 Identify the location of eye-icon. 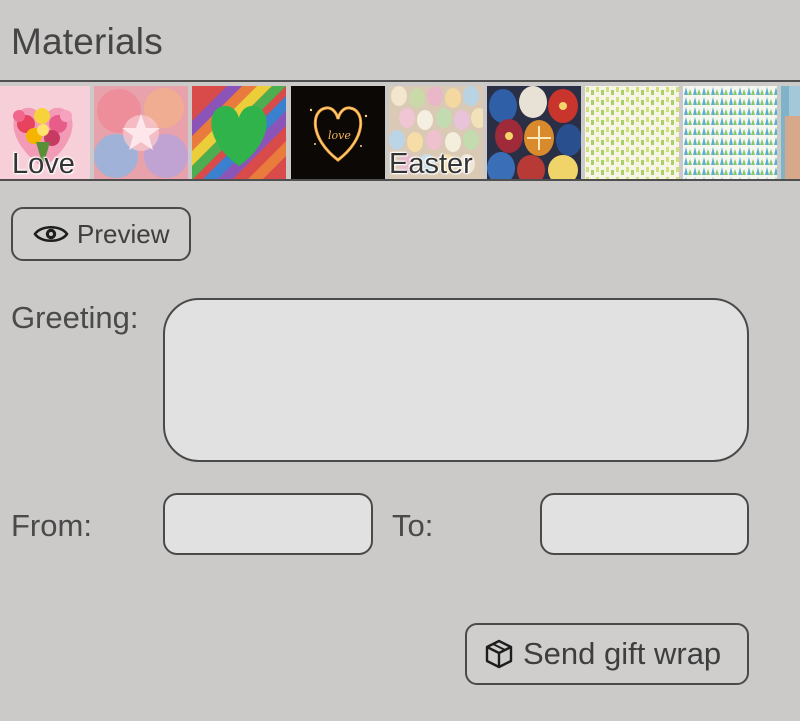
(51, 234).